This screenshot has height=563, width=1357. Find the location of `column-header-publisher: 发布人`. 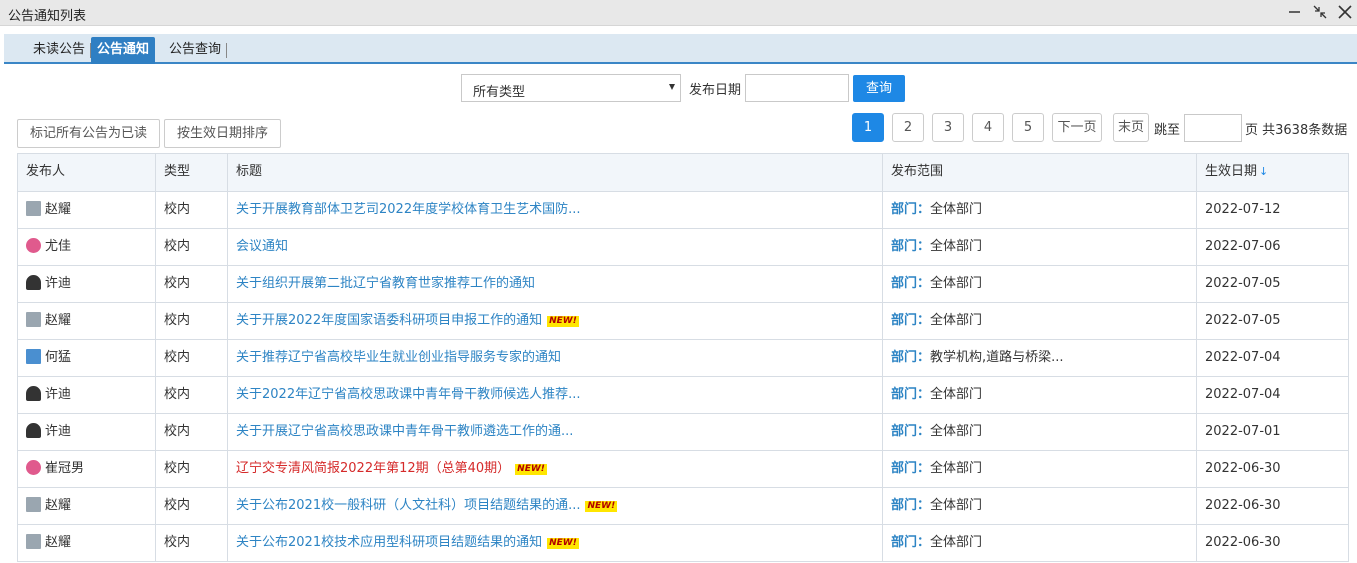

column-header-publisher: 发布人 is located at coordinates (46, 171).